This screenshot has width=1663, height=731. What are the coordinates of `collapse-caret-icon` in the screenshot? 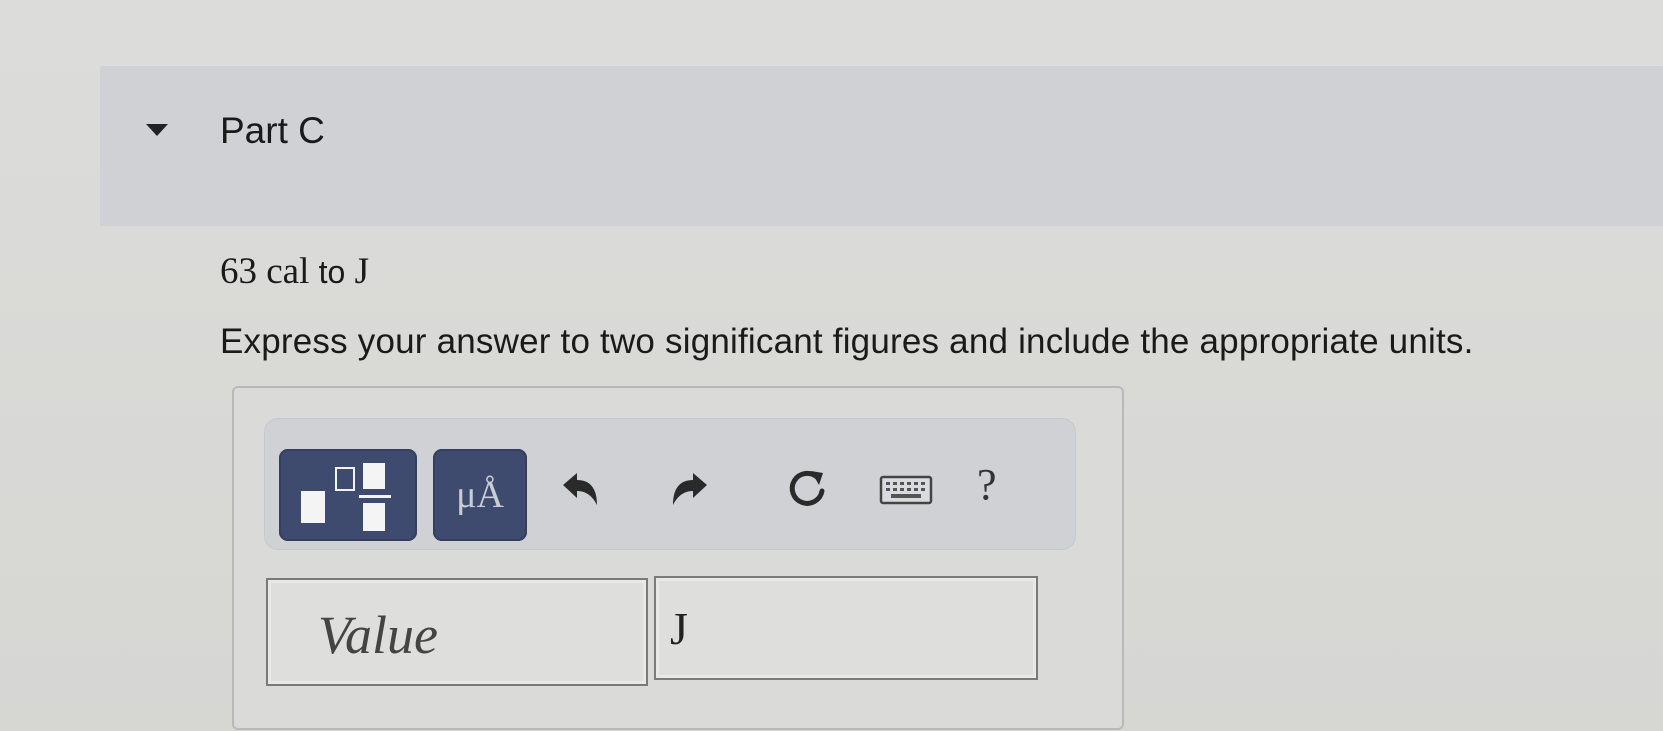 It's located at (157, 130).